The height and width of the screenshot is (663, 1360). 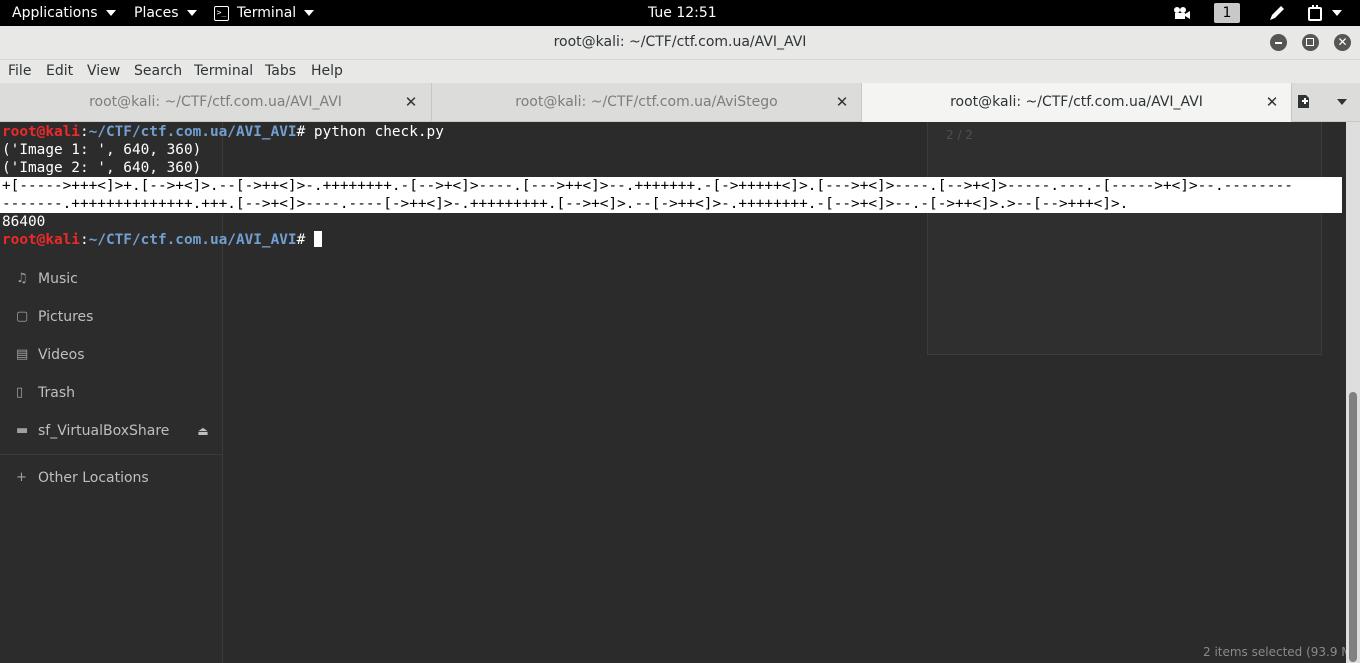 I want to click on sidebar-item-share: ▬ sf_VirtualBoxShare ⏏, so click(x=112, y=431).